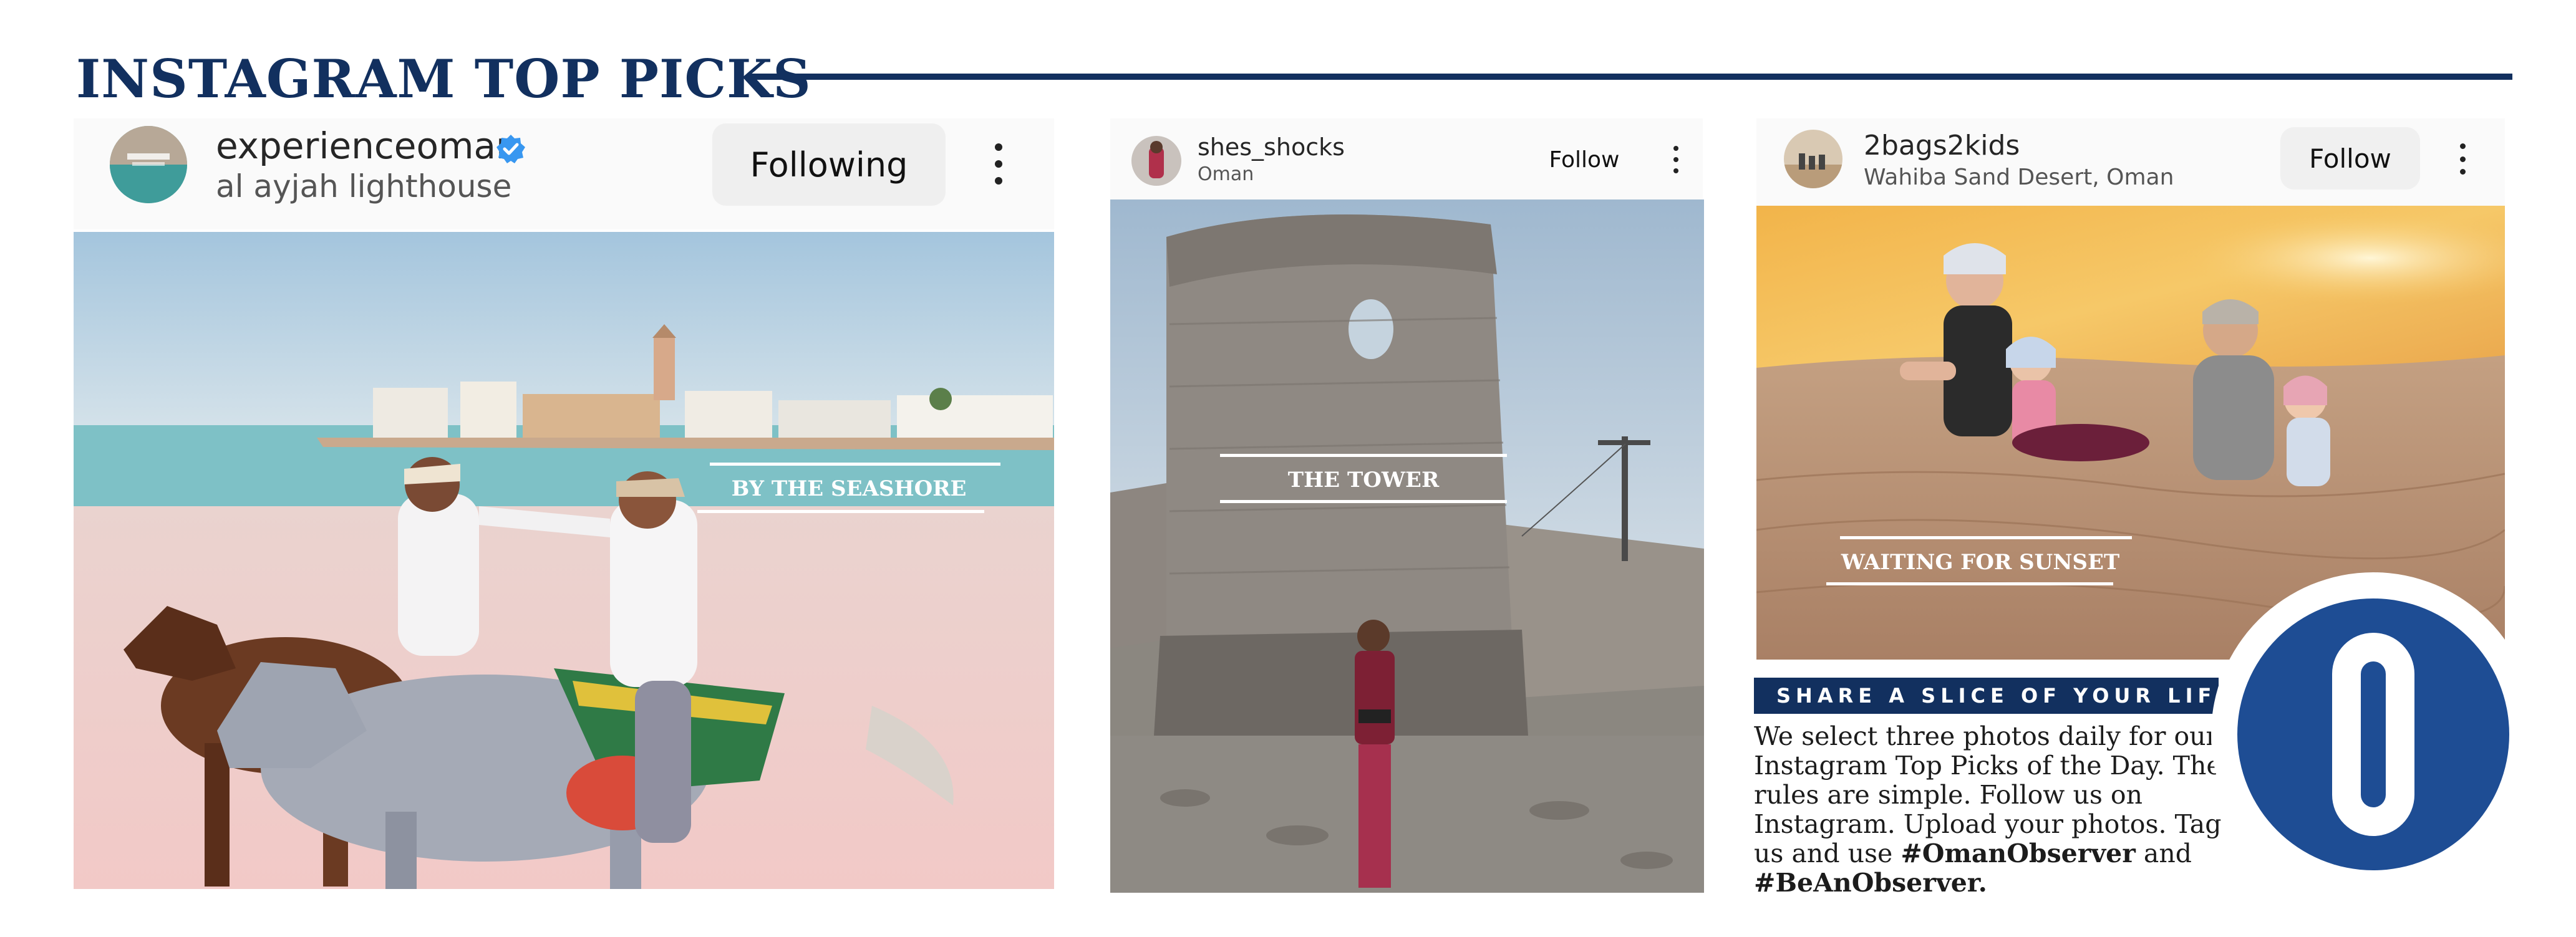 The image size is (2576, 937). I want to click on post-1-caption-text: BY THE SEASHORE, so click(849, 489).